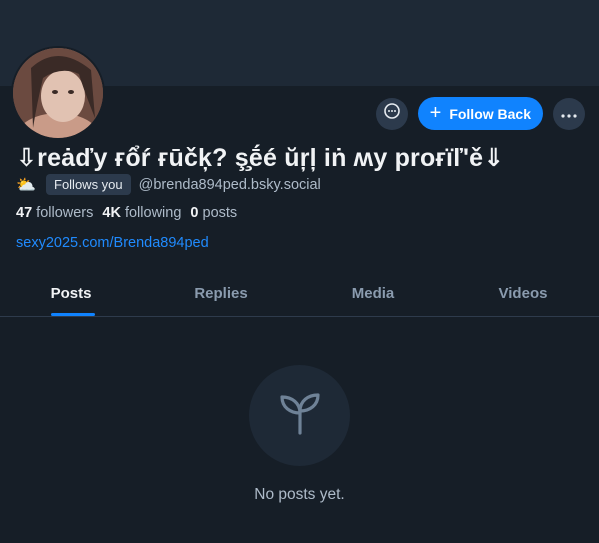 The height and width of the screenshot is (543, 599). Describe the element at coordinates (220, 213) in the screenshot. I see `posts-label: posts` at that location.